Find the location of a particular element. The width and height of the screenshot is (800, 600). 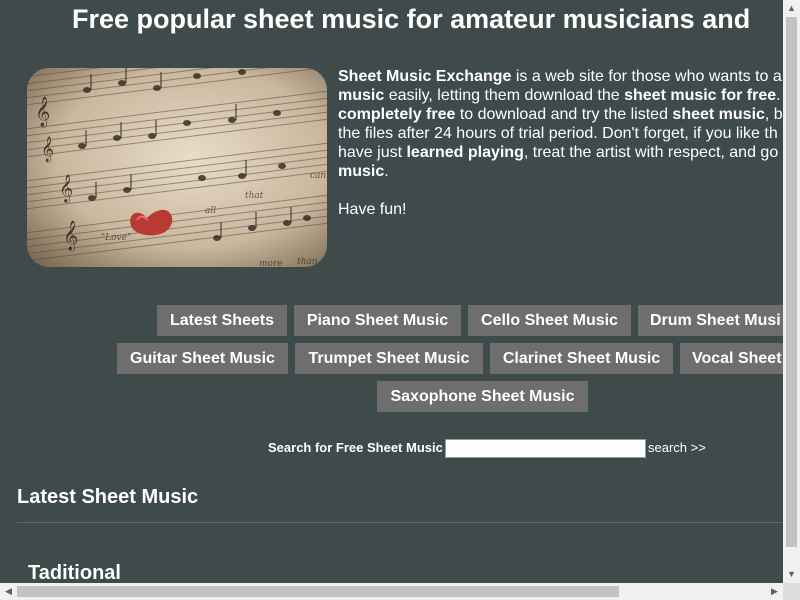

hero-word: all is located at coordinates (210, 211).